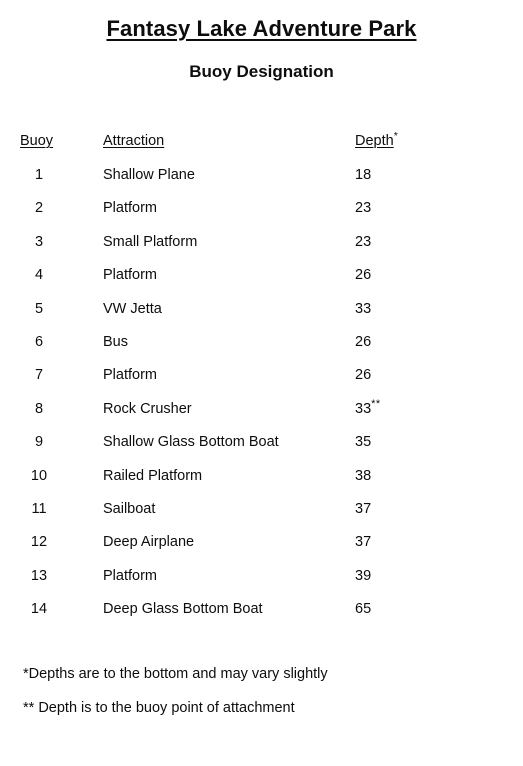  Describe the element at coordinates (261, 583) in the screenshot. I see `table-row: 13 Platform 39` at that location.